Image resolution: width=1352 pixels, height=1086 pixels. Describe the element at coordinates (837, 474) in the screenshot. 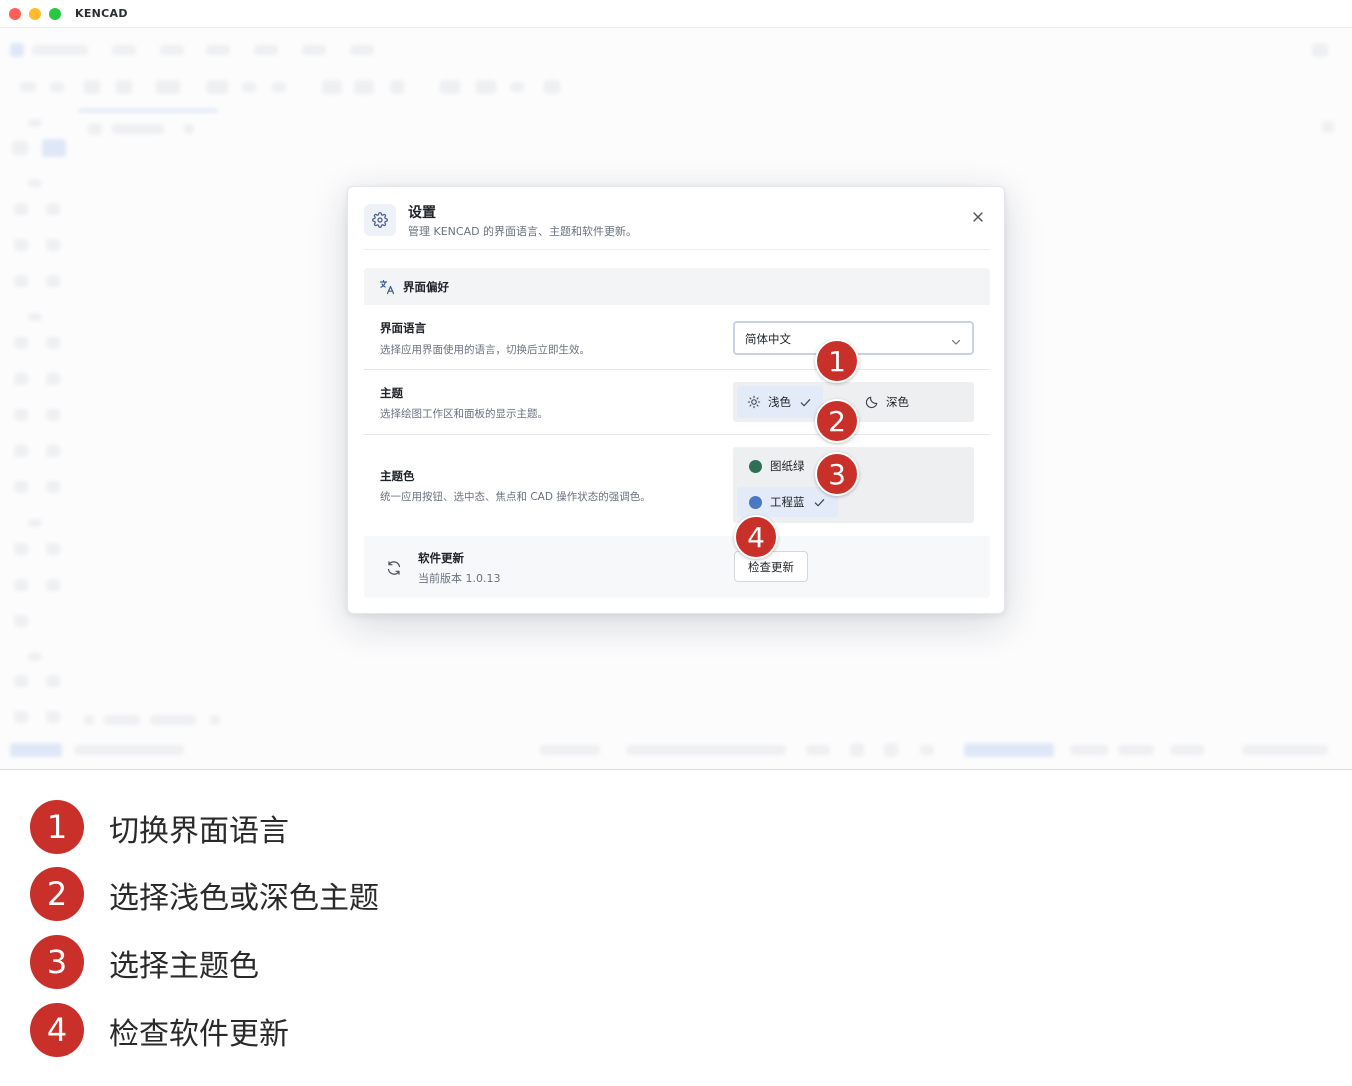

I see `callout-marker-3: 3` at that location.